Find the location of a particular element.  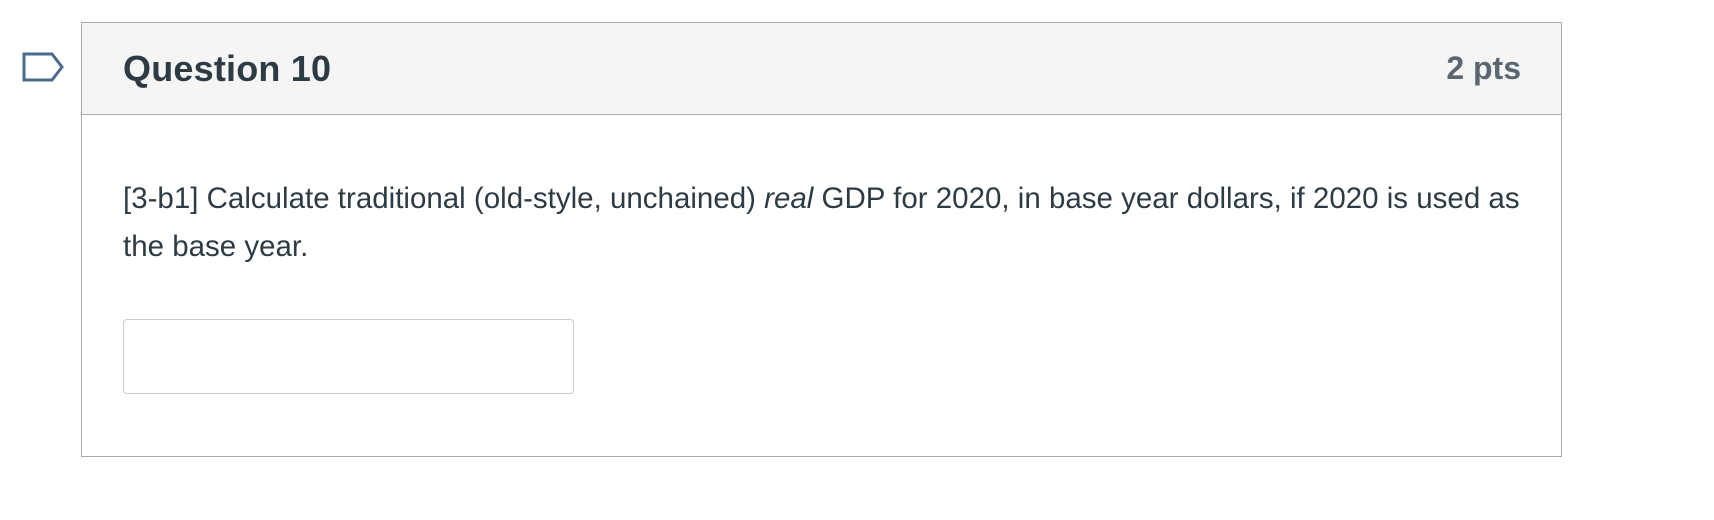

flag-question-icon is located at coordinates (44, 67).